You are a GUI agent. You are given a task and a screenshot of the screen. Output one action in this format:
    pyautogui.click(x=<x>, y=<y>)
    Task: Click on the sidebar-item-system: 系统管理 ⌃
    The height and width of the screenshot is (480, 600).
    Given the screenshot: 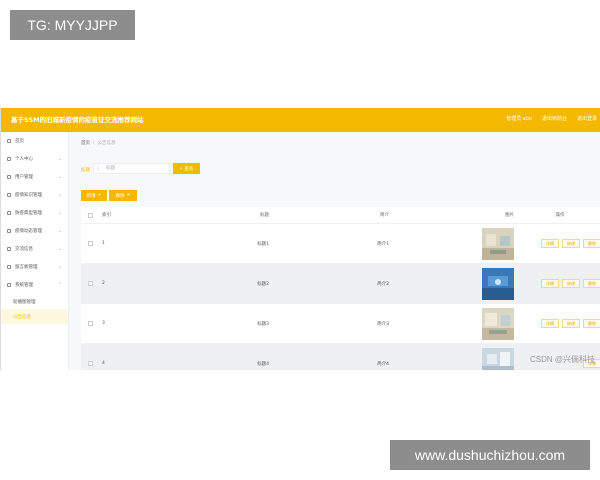 What is the action you would take?
    pyautogui.click(x=34, y=285)
    